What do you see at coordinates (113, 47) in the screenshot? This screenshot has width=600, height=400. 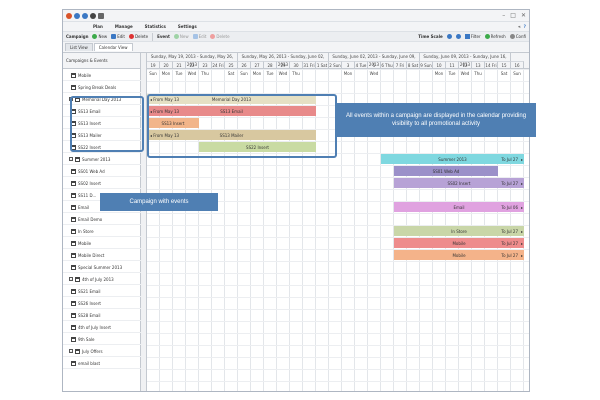 I see `tab-calendar-view: Calendar View` at bounding box center [113, 47].